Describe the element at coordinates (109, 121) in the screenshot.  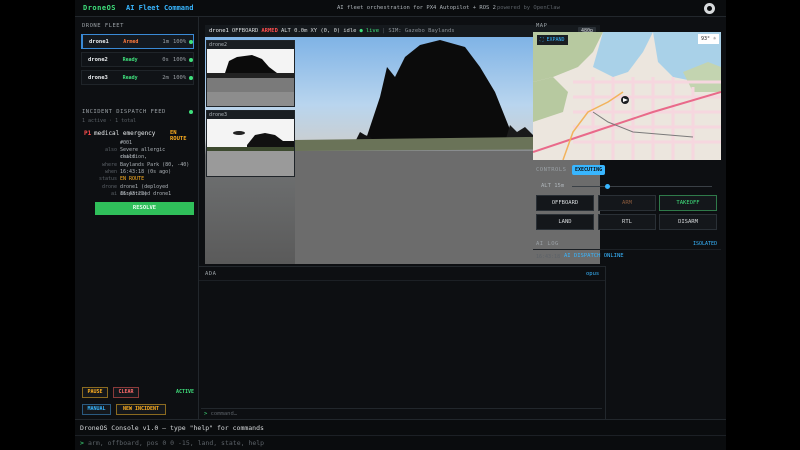
I see `feed-summary: 1 active · 1 total` at that location.